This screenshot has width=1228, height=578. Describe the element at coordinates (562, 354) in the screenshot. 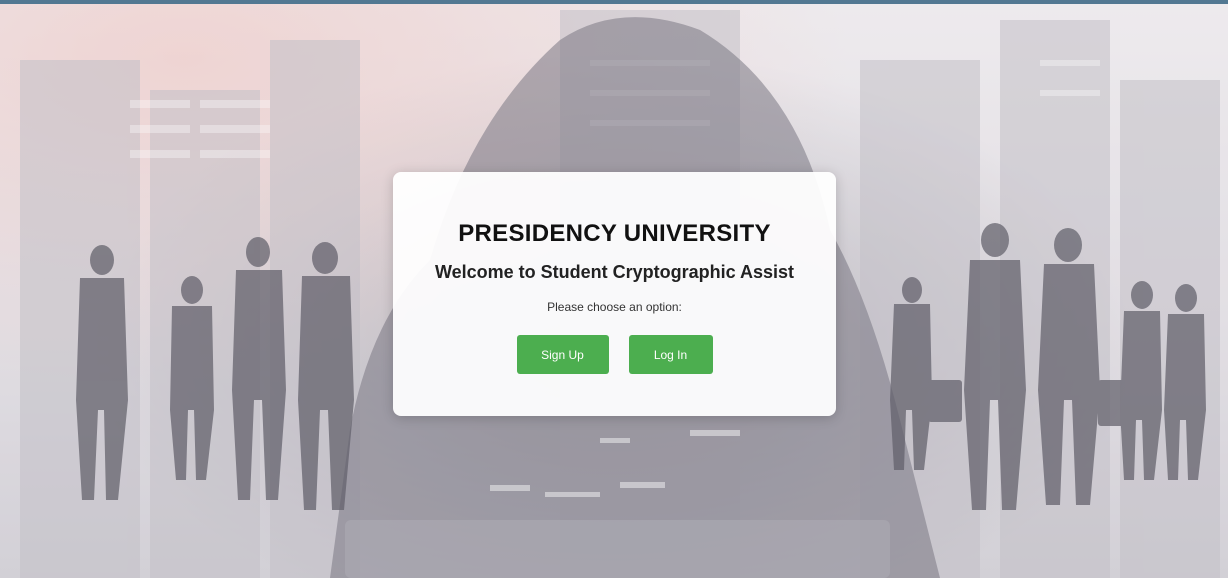

I see `sign-up-button: Sign Up` at that location.